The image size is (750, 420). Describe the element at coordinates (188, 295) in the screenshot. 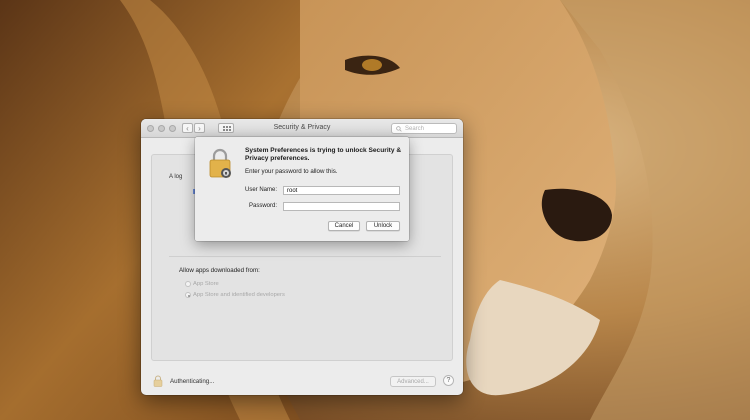

I see `radio-button-selected` at that location.